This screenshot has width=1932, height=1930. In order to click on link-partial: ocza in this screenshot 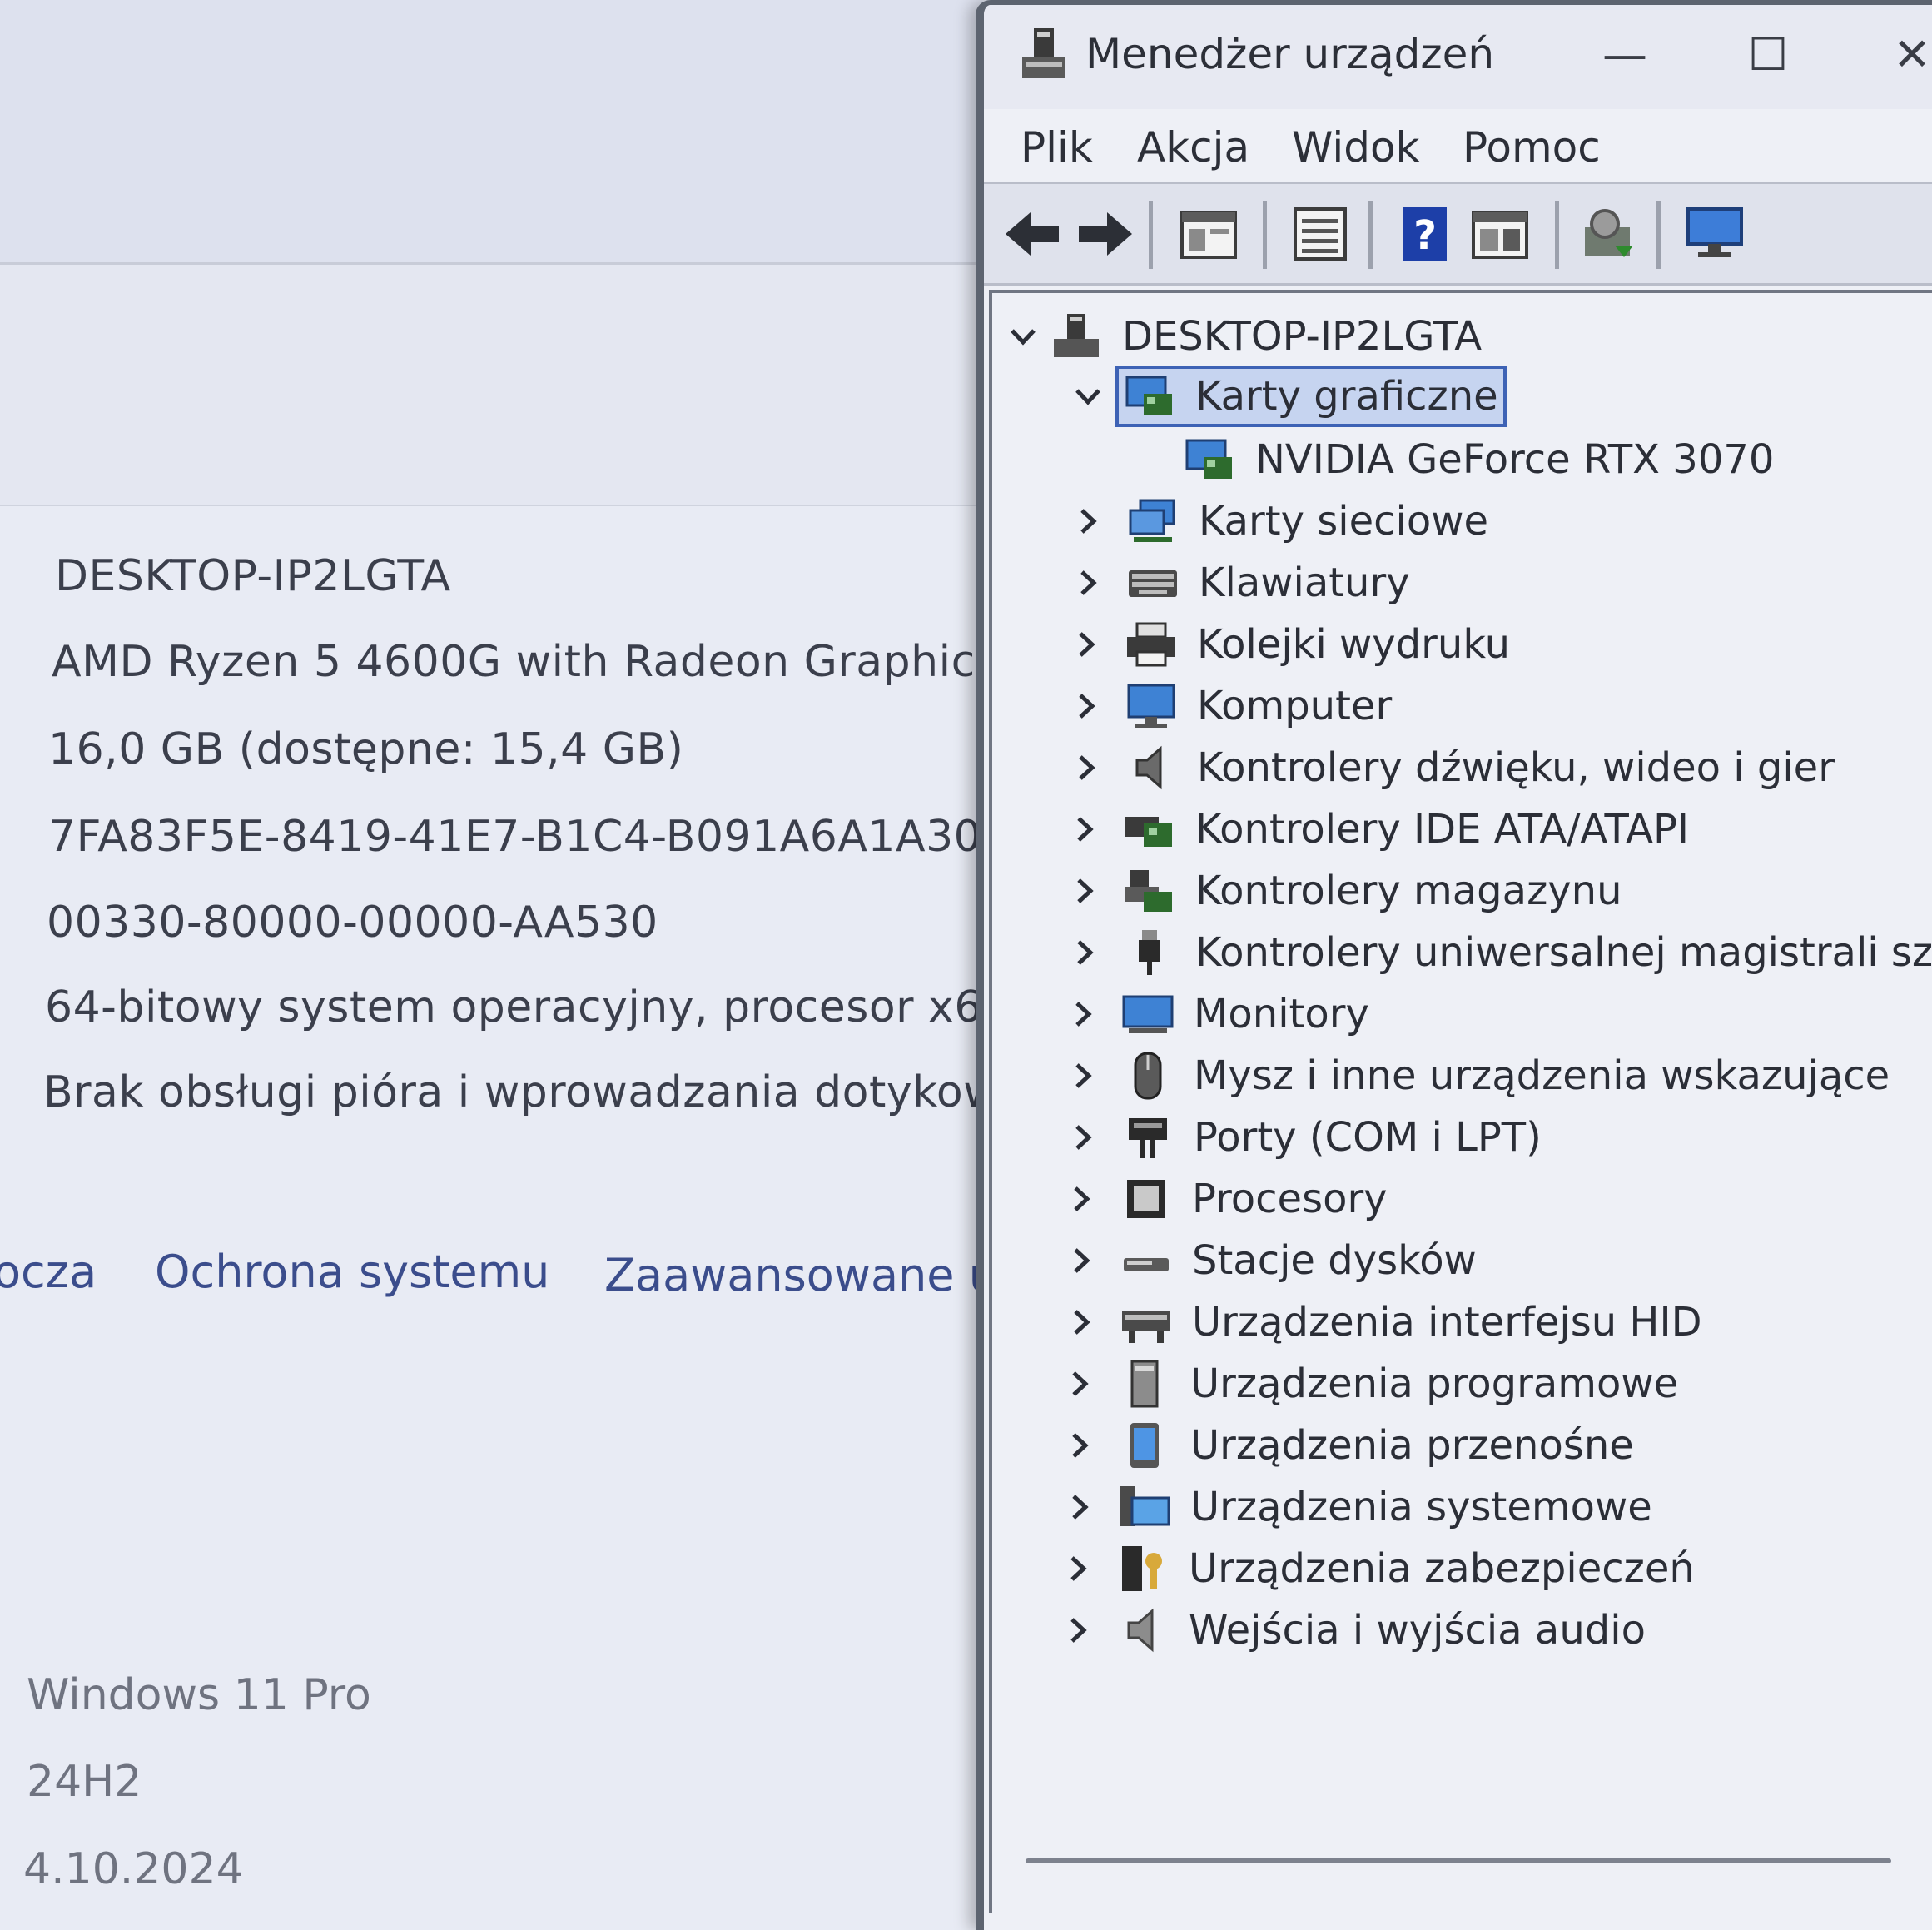, I will do `click(48, 1272)`.